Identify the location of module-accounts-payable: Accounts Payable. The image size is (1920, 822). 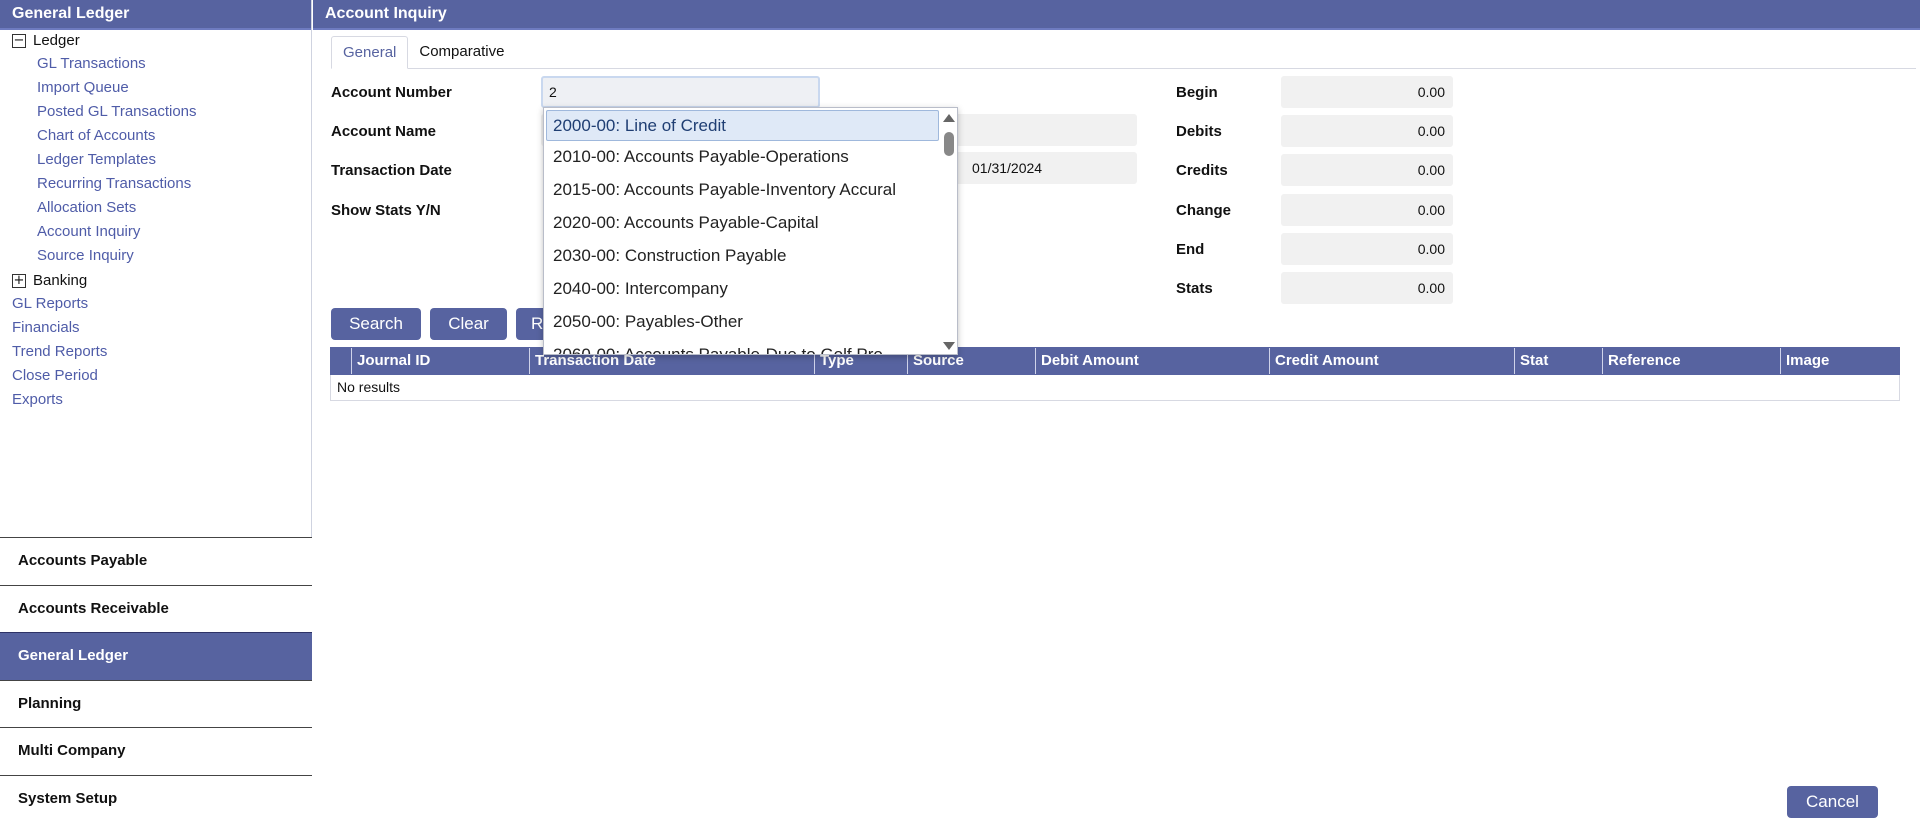
(156, 561).